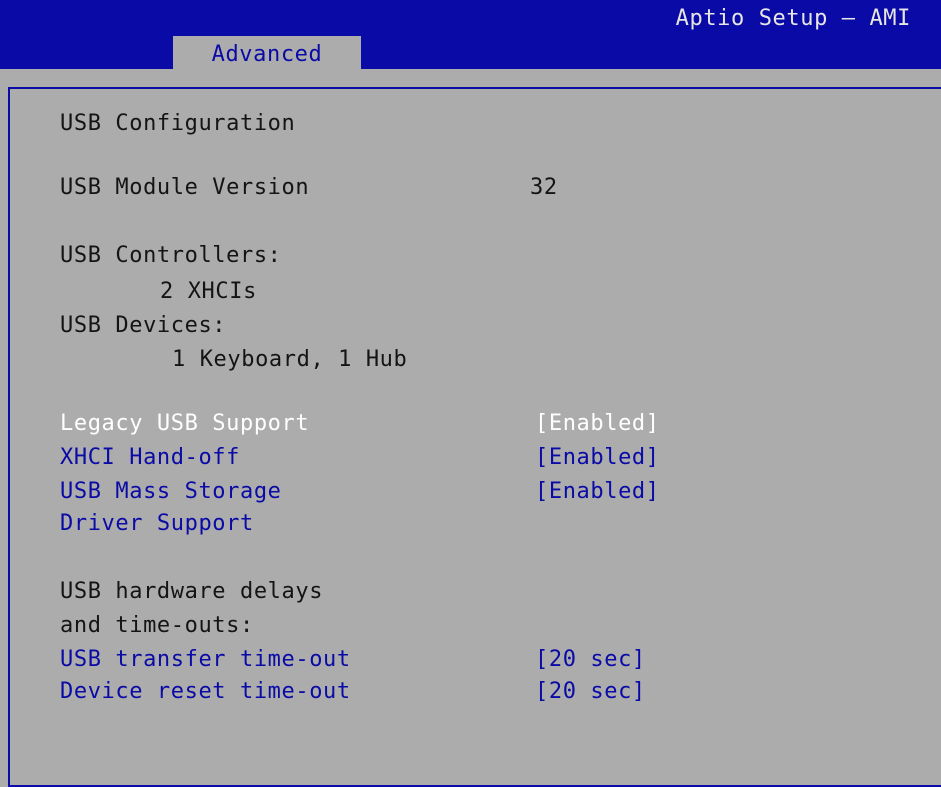 The image size is (941, 787). What do you see at coordinates (290, 359) in the screenshot?
I see `devices-value: 1 Keyboard, 1 Hub` at bounding box center [290, 359].